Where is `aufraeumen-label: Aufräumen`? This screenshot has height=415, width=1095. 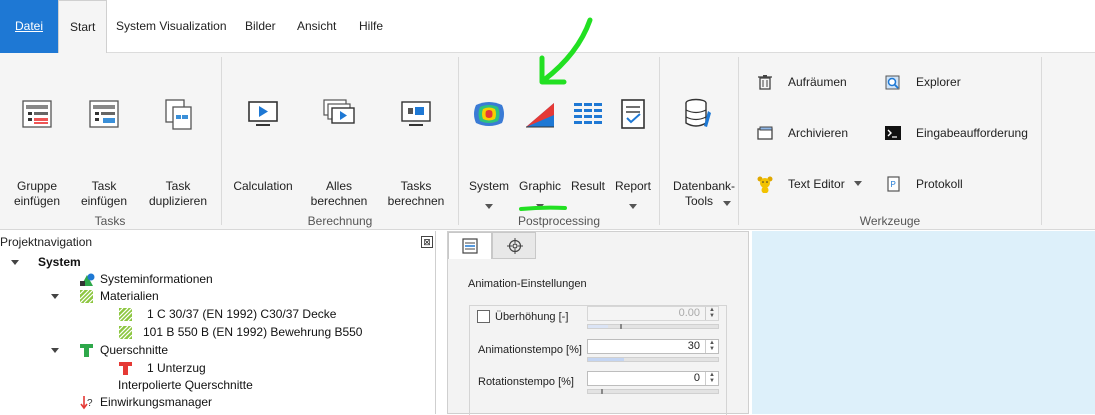
aufraeumen-label: Aufräumen is located at coordinates (817, 82).